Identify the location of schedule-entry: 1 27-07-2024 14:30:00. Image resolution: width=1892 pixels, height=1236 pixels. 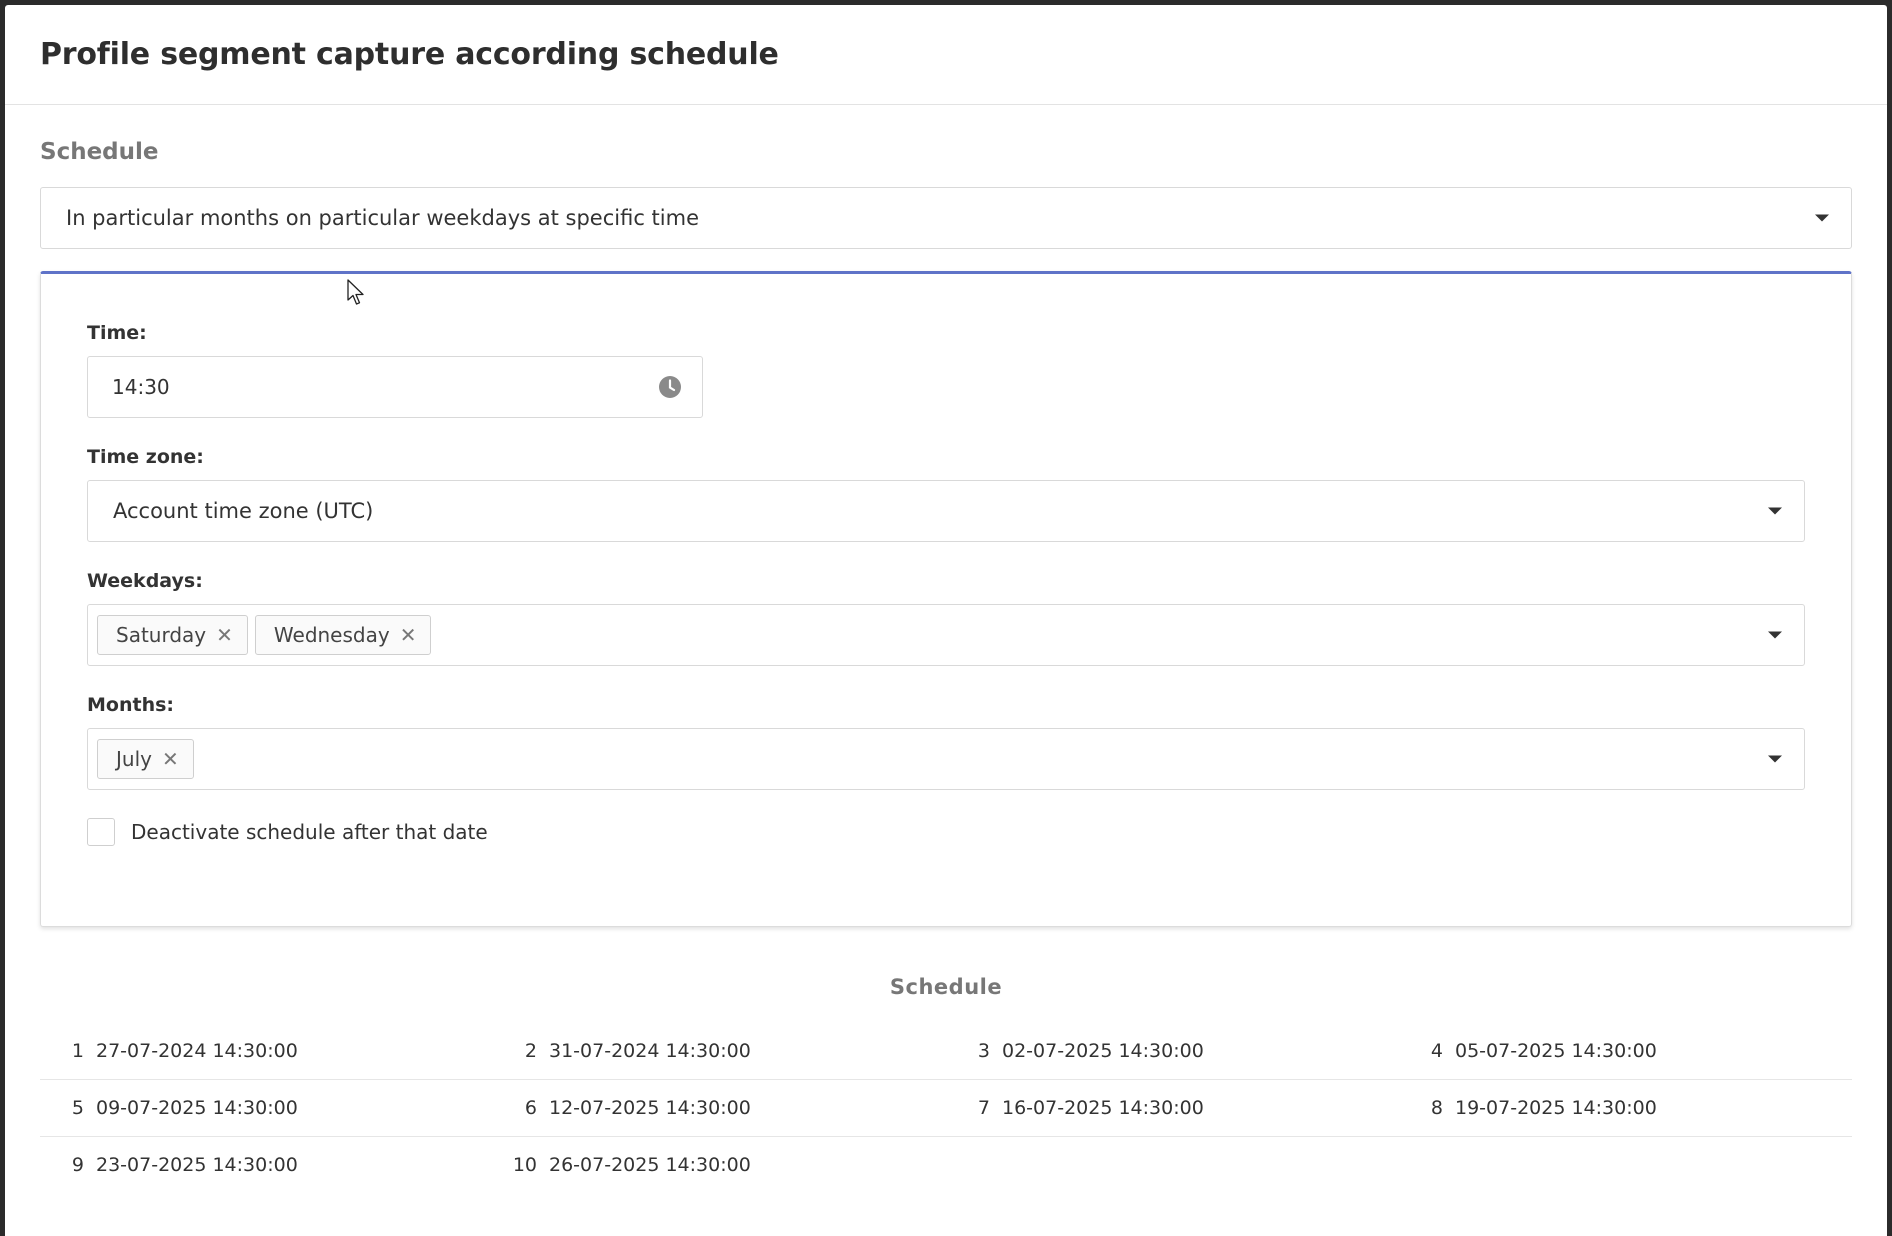
(266, 1051).